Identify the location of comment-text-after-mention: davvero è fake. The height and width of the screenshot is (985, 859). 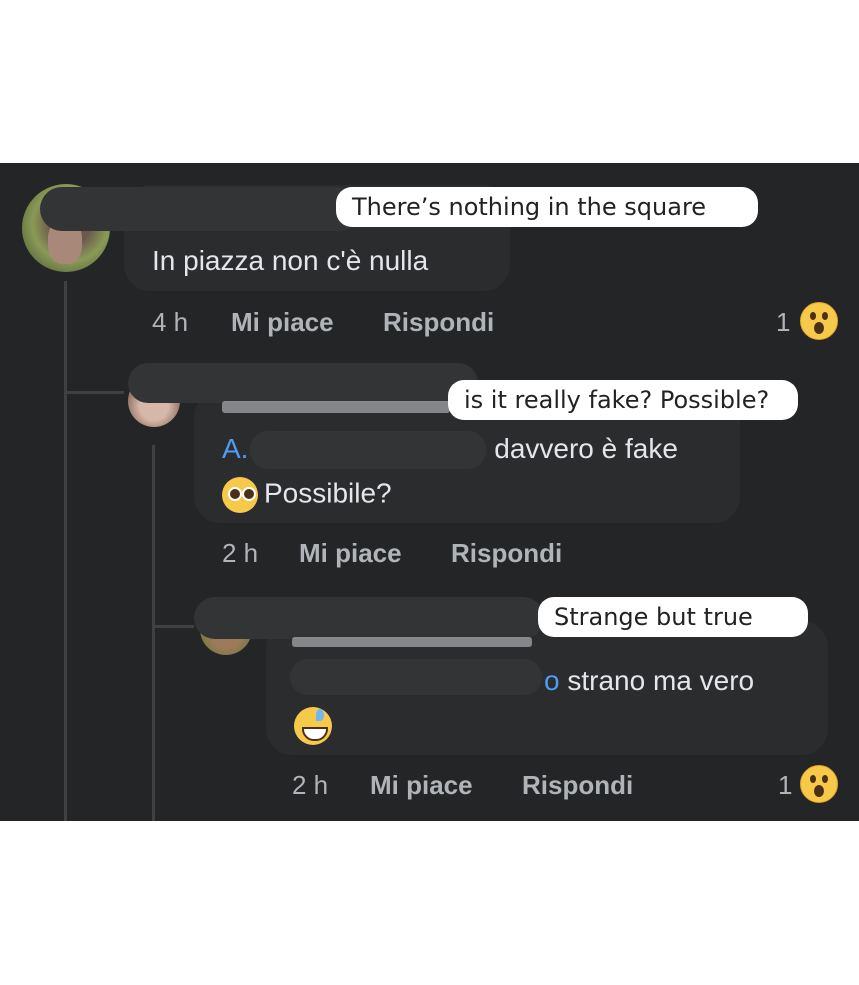
(586, 448).